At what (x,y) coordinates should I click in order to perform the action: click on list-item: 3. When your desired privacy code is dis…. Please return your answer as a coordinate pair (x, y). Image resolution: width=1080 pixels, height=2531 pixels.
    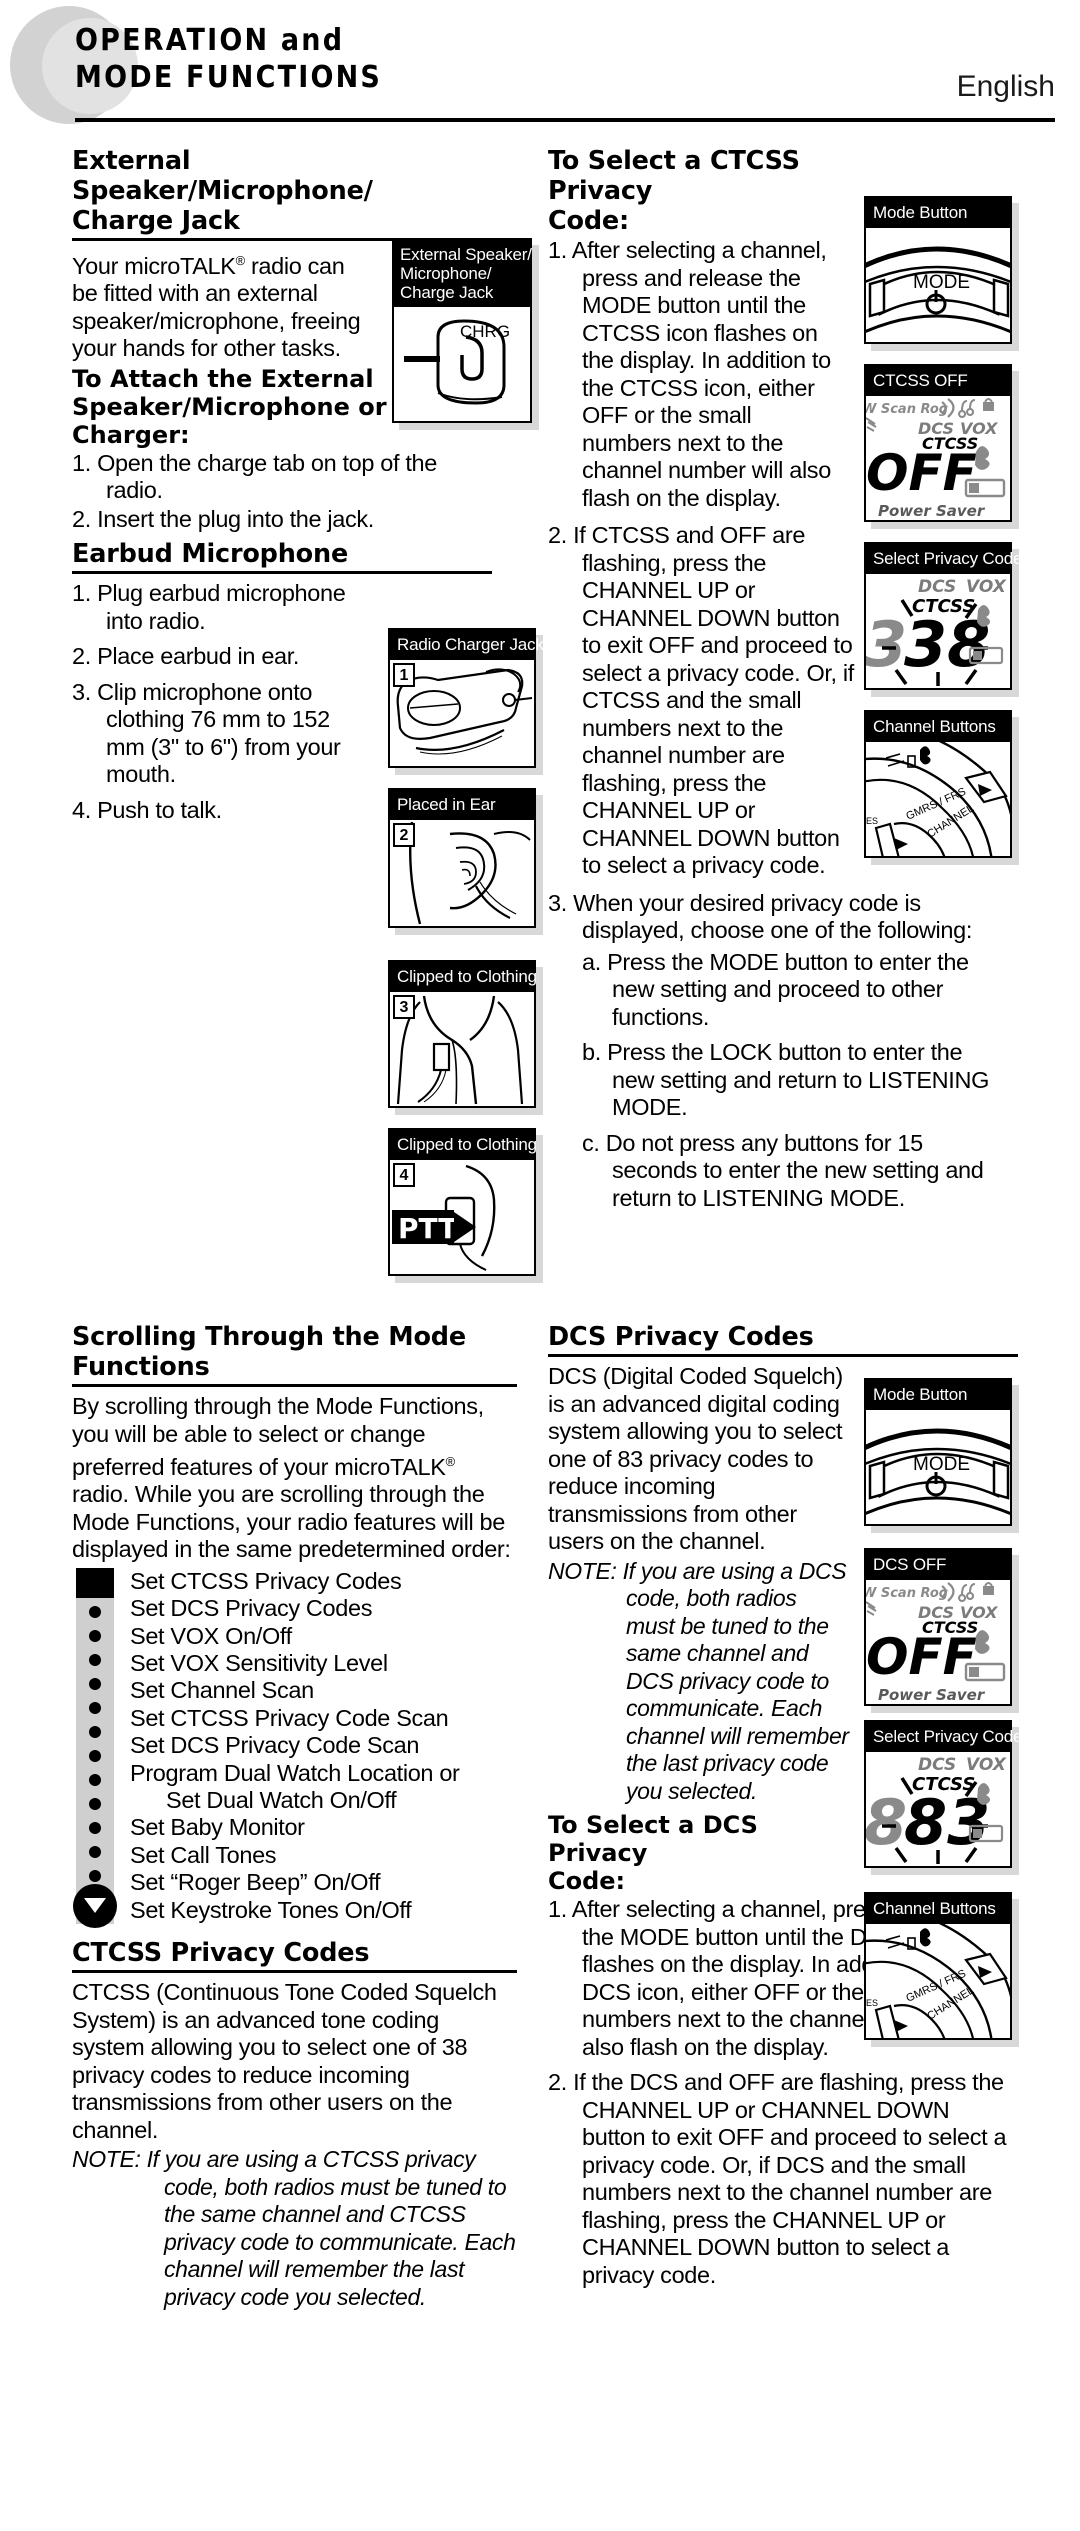
    Looking at the image, I should click on (760, 916).